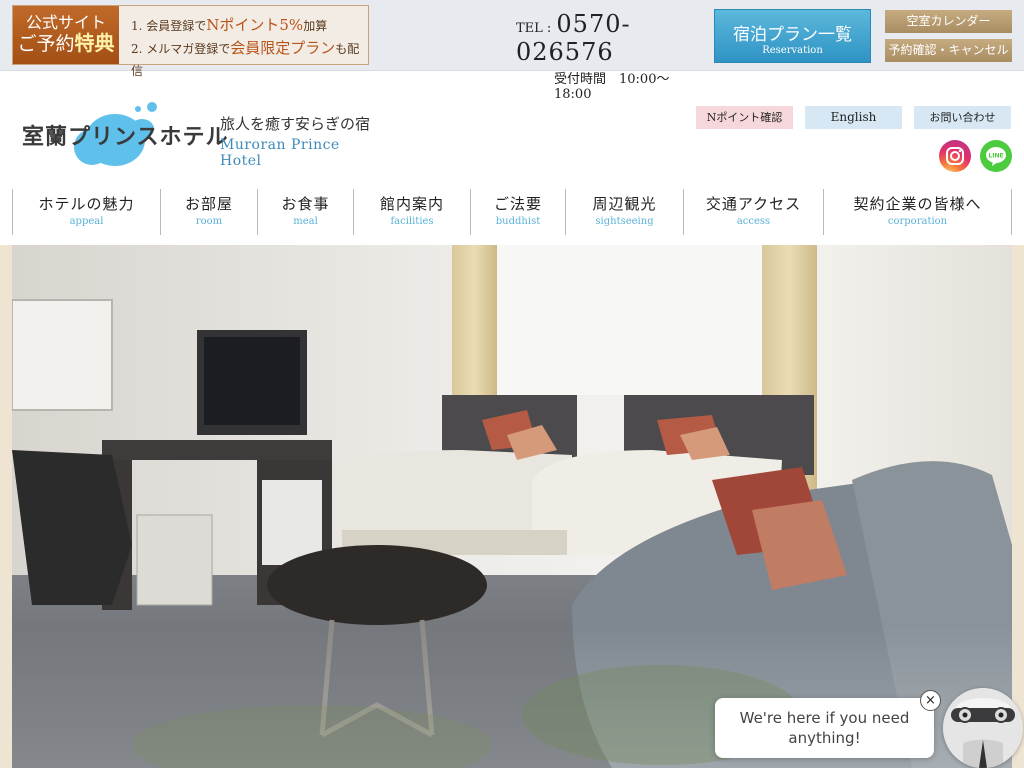 Image resolution: width=1024 pixels, height=768 pixels. I want to click on nav-item-buddhist: ご法要 buddhist, so click(517, 212).